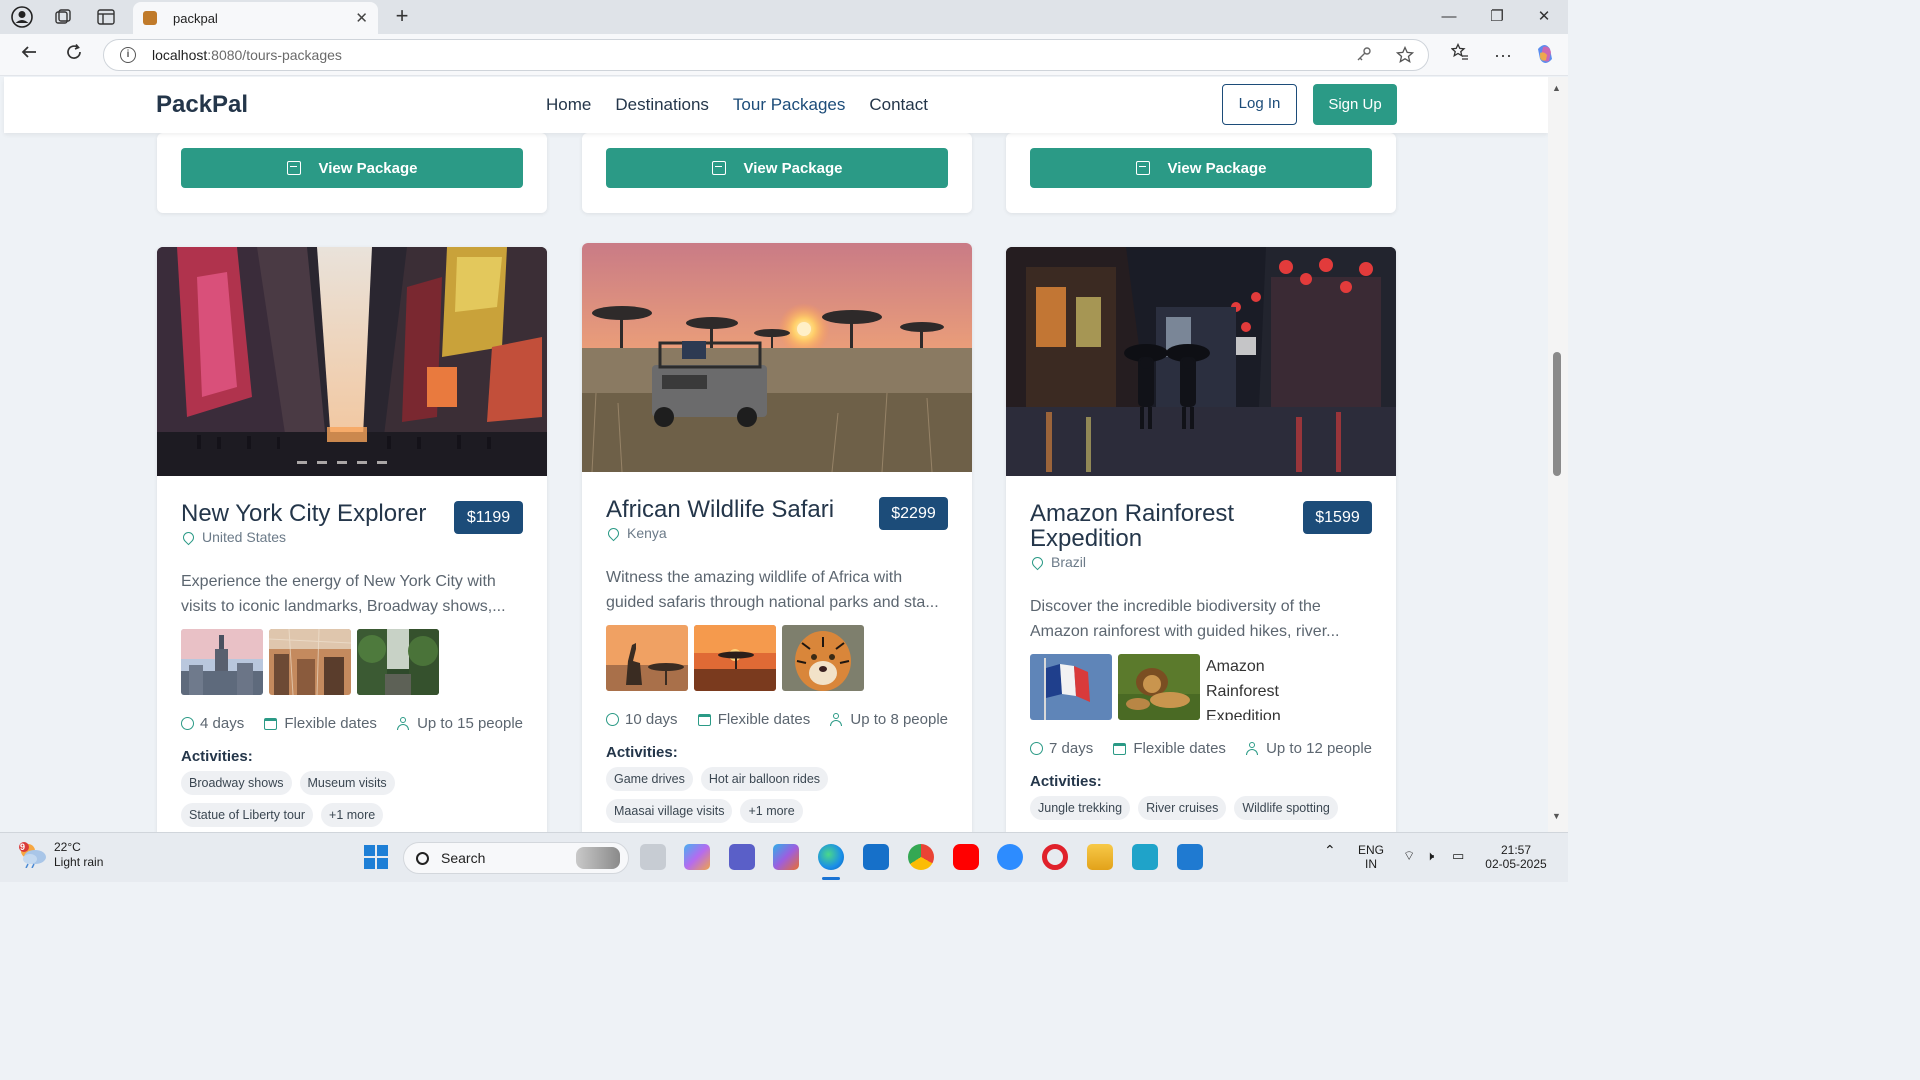 The width and height of the screenshot is (1920, 1080). What do you see at coordinates (202, 105) in the screenshot?
I see `brand-logo: PackPal` at bounding box center [202, 105].